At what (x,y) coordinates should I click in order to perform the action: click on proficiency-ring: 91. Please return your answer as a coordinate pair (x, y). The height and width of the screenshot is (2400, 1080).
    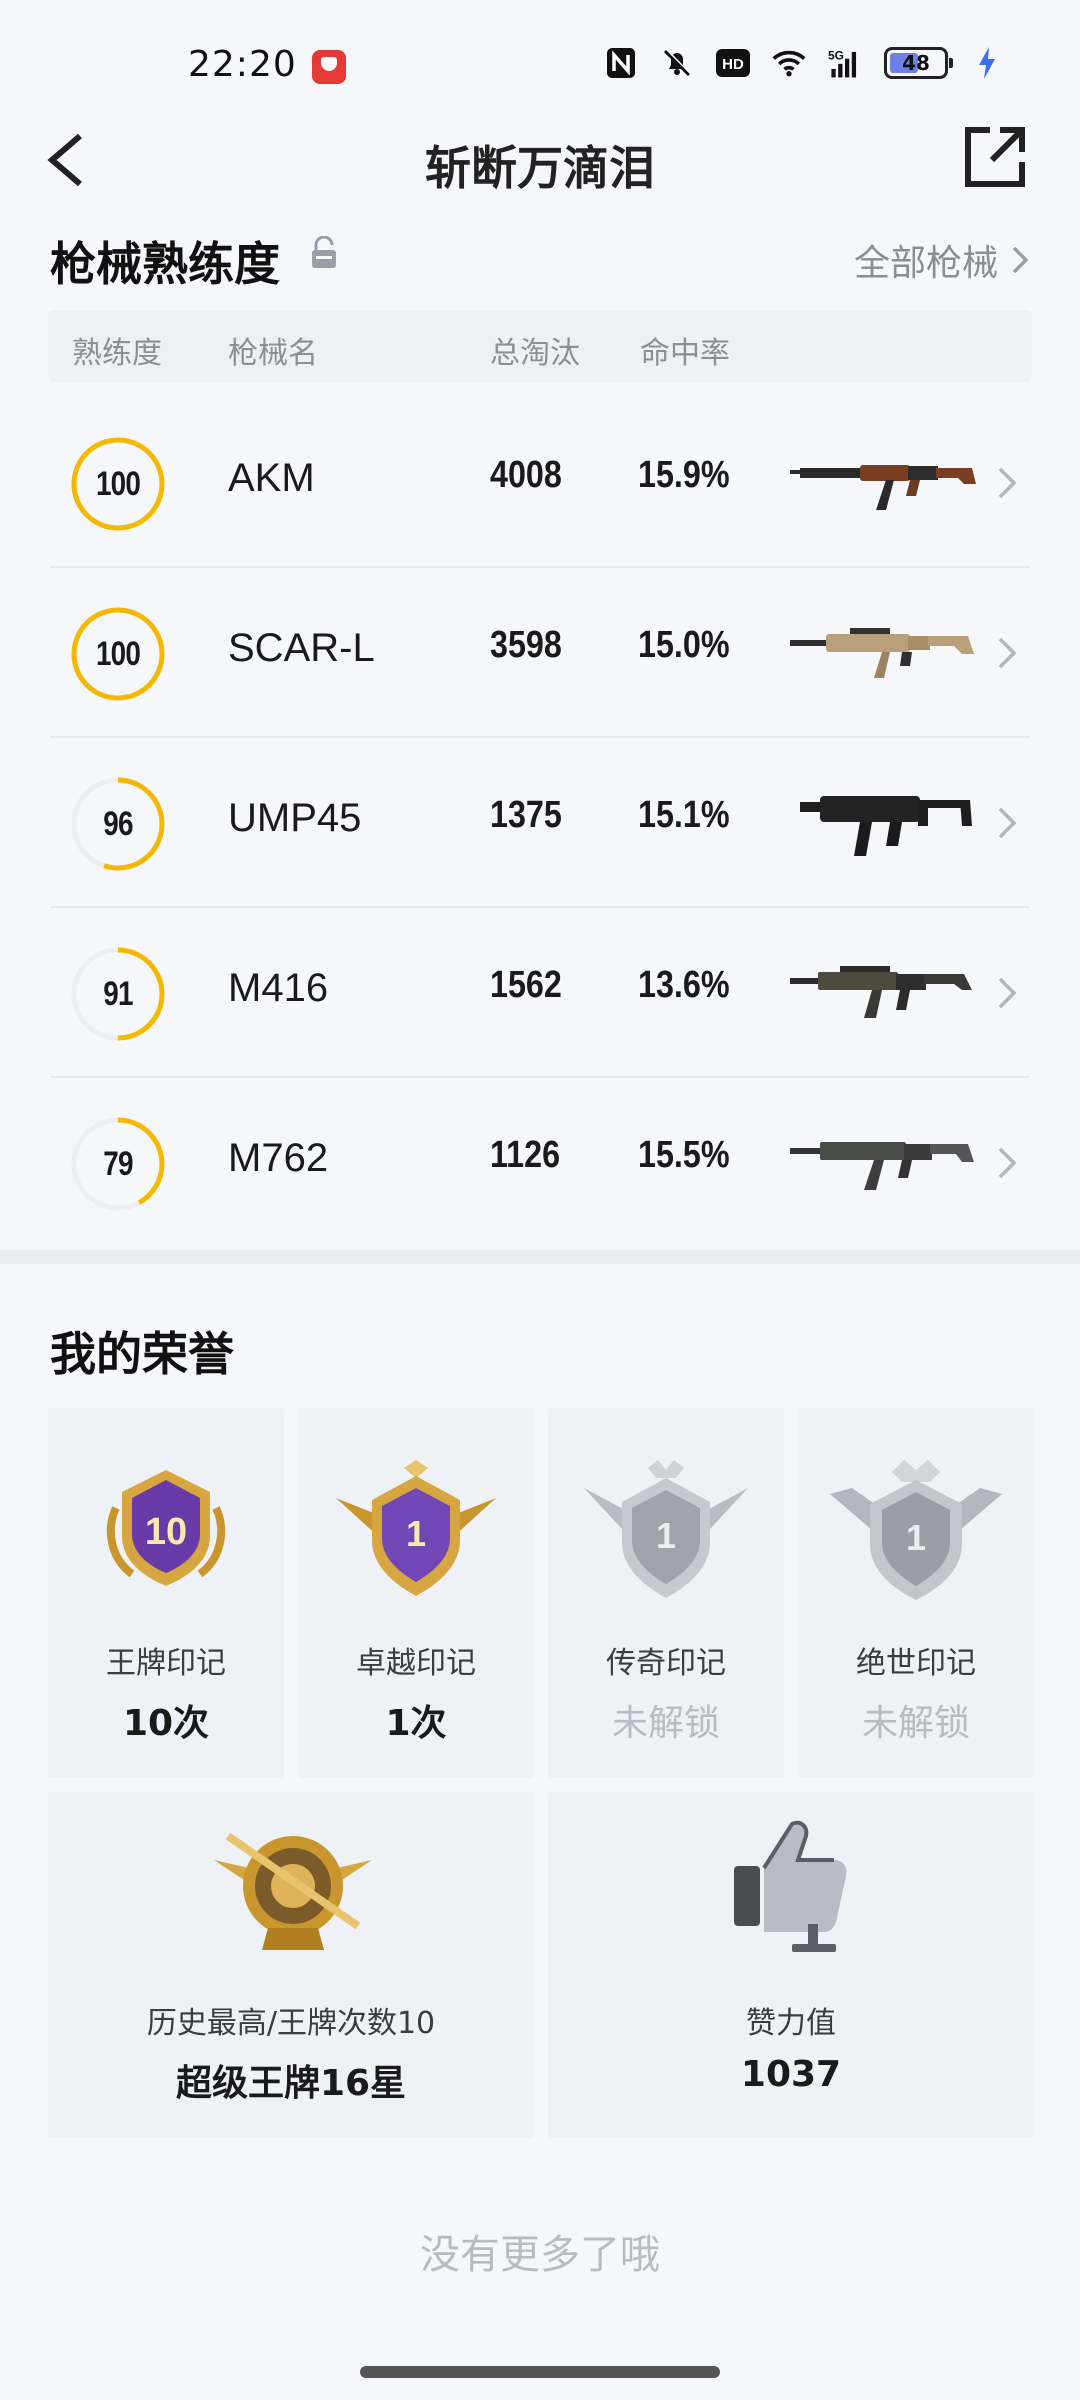
    Looking at the image, I should click on (118, 994).